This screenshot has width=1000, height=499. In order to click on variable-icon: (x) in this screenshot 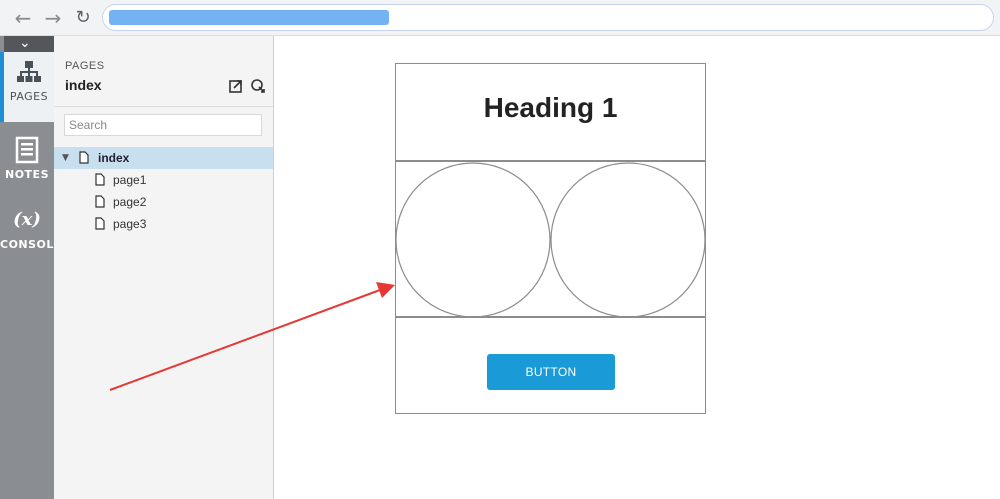, I will do `click(27, 219)`.